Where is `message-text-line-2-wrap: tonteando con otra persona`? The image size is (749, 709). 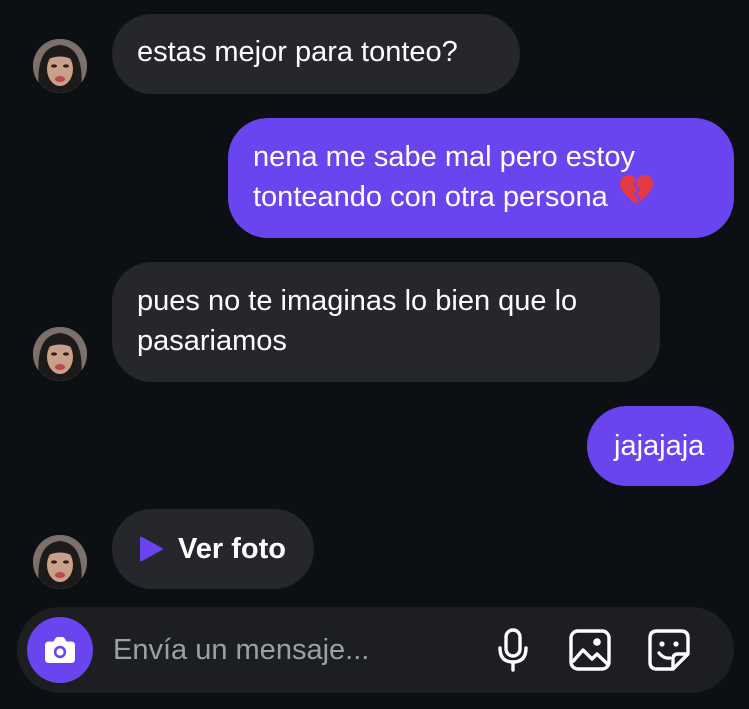
message-text-line-2-wrap: tonteando con otra persona is located at coordinates (481, 195).